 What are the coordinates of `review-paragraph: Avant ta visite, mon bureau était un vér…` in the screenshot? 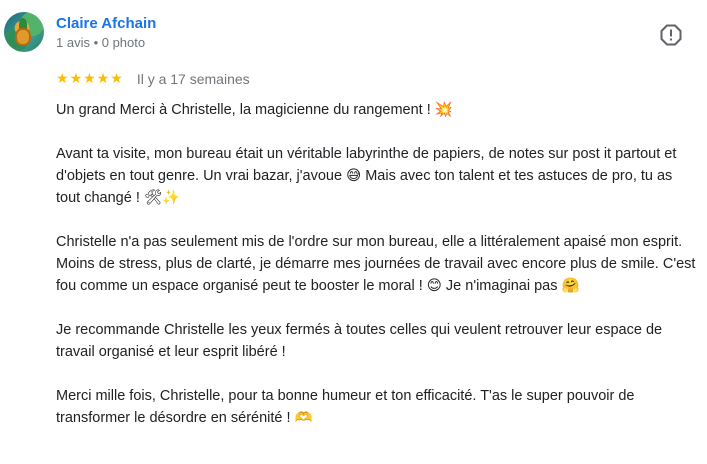 It's located at (366, 176).